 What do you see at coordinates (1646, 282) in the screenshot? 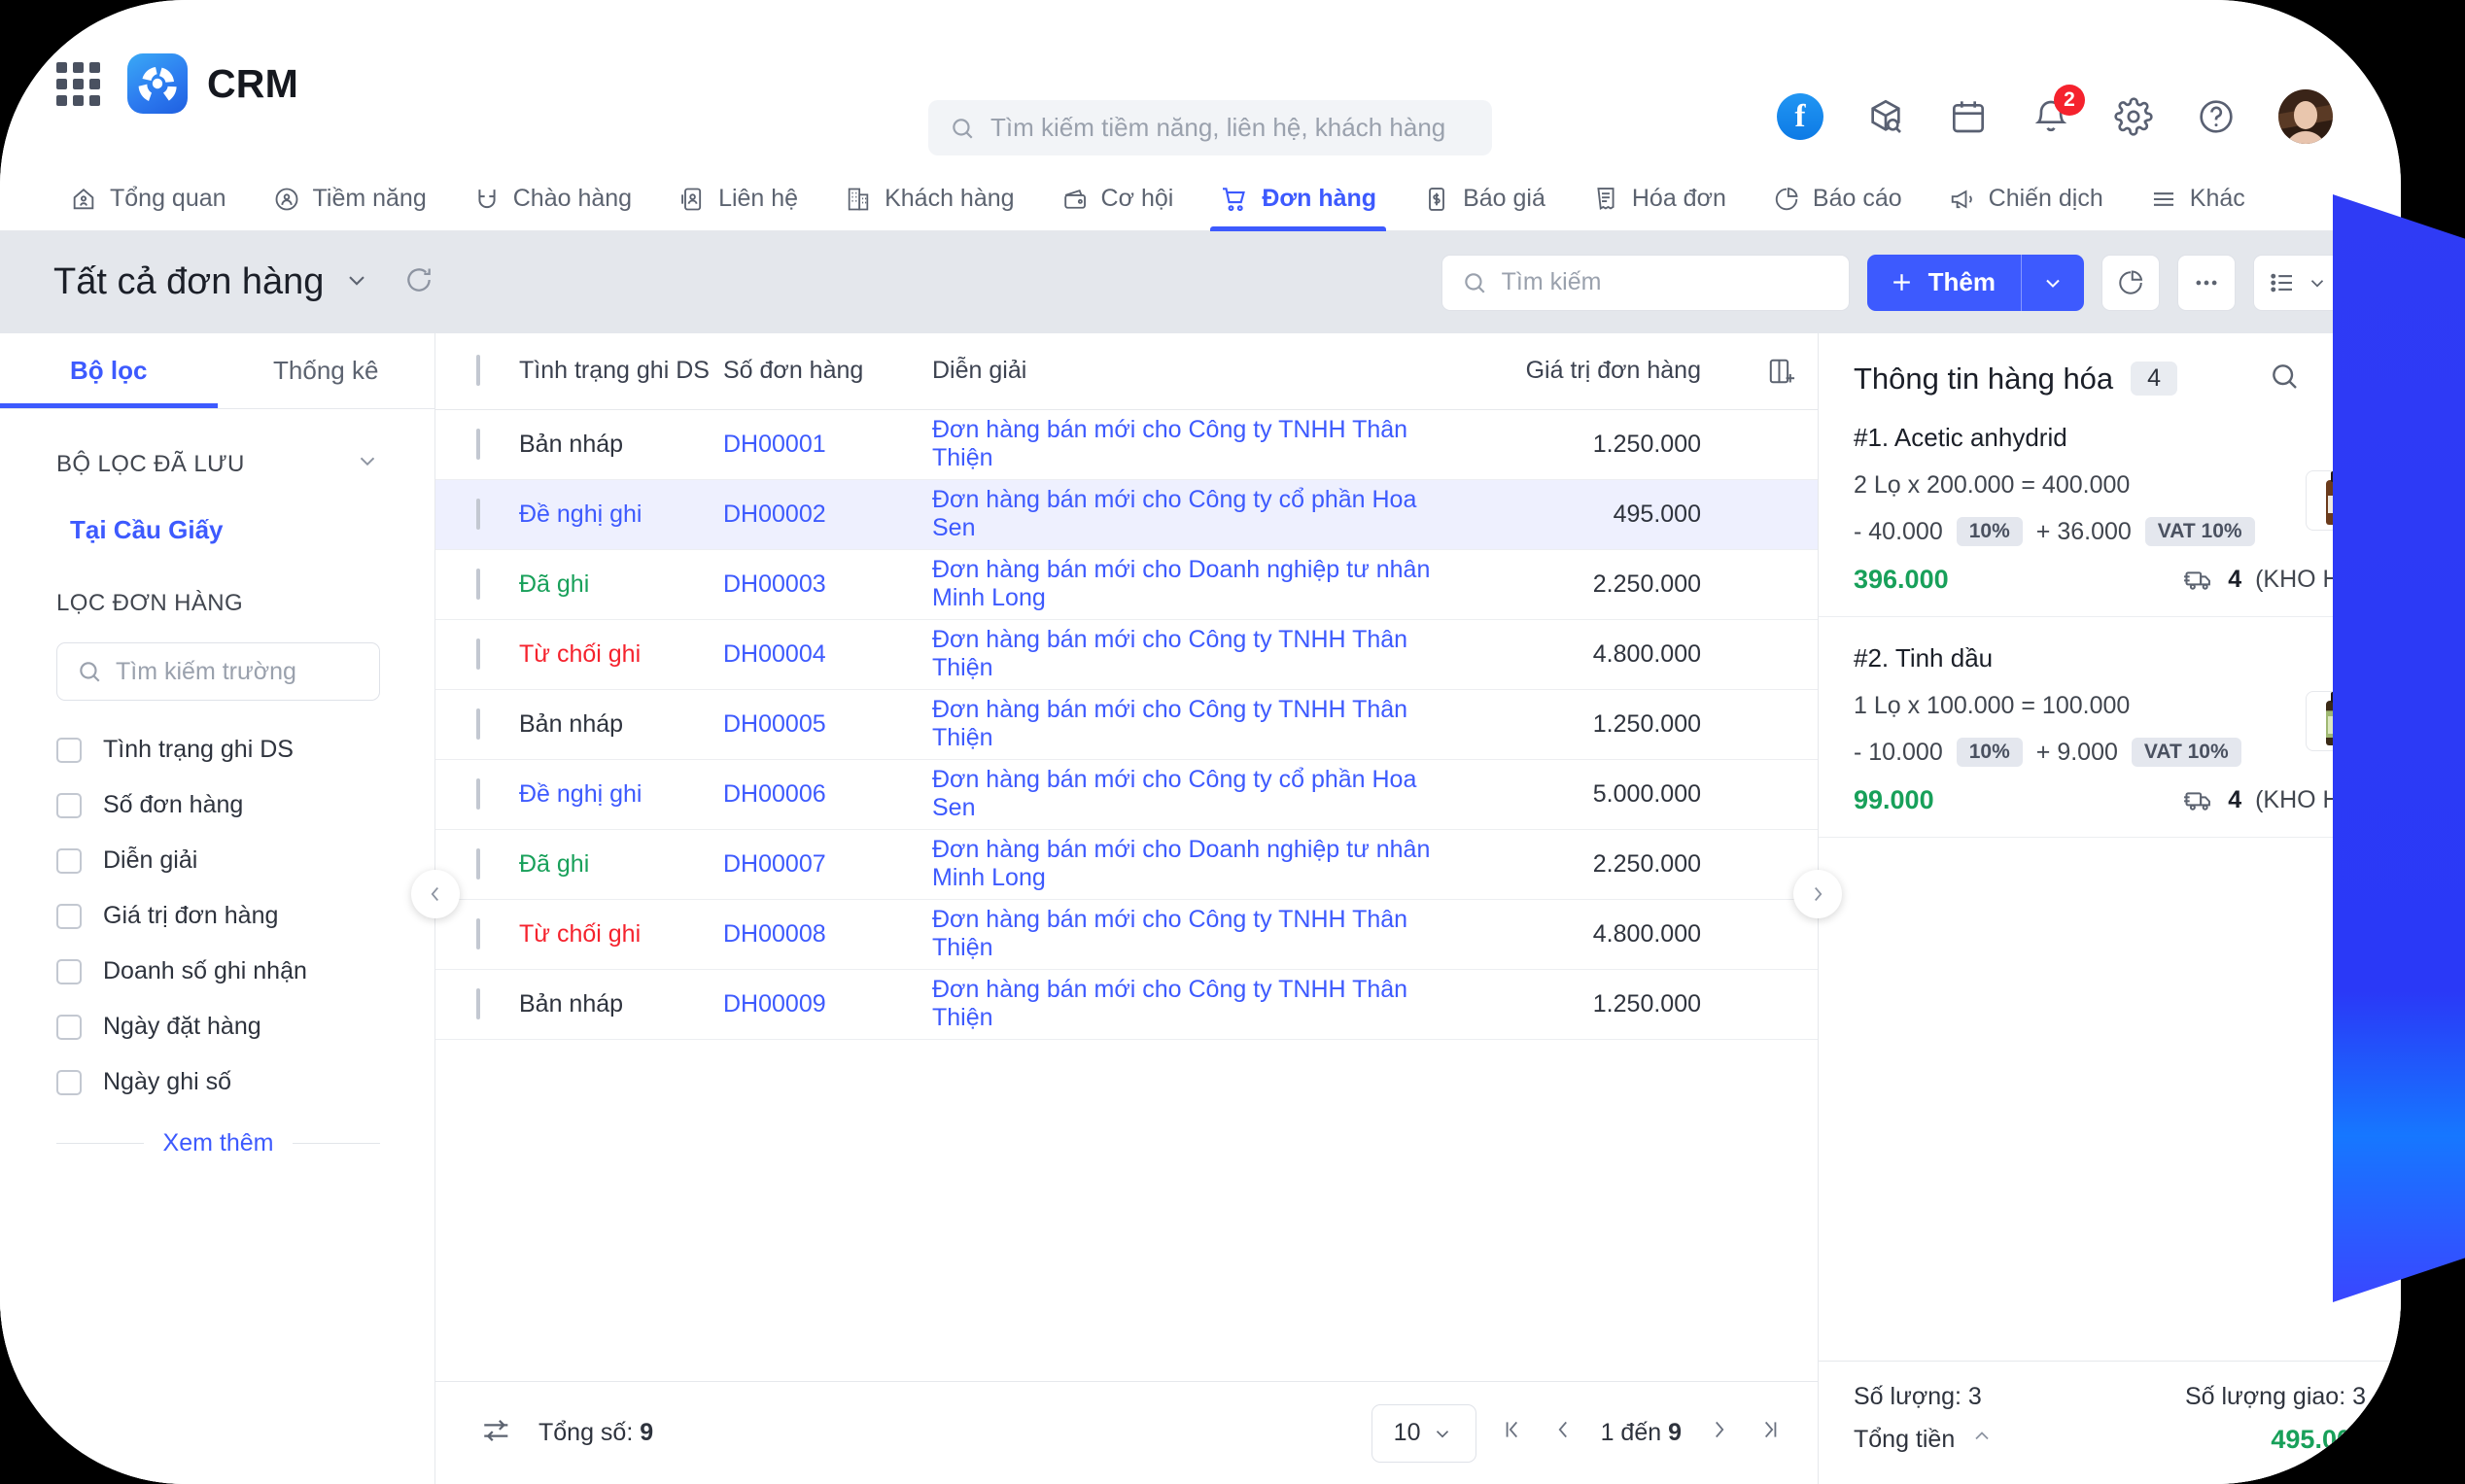
I see `table-search-input: Tìm kiếm` at bounding box center [1646, 282].